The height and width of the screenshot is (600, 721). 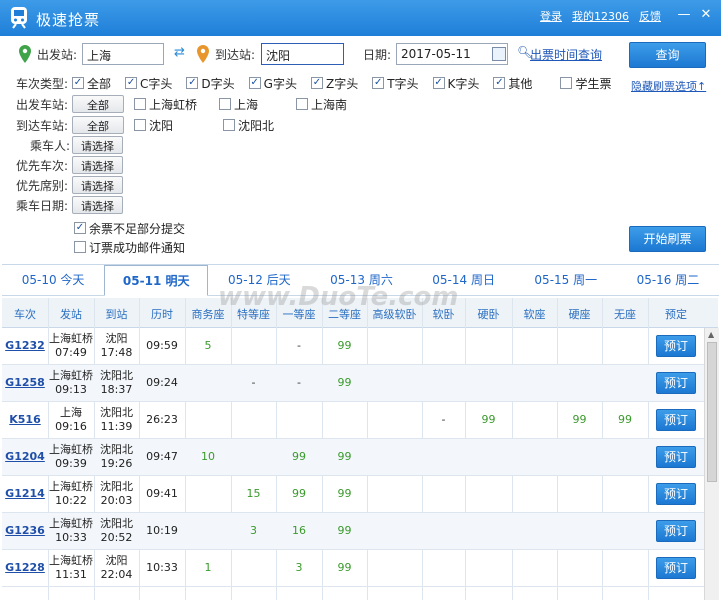 I want to click on type-t-checkbox: ✓ T字头, so click(x=395, y=83).